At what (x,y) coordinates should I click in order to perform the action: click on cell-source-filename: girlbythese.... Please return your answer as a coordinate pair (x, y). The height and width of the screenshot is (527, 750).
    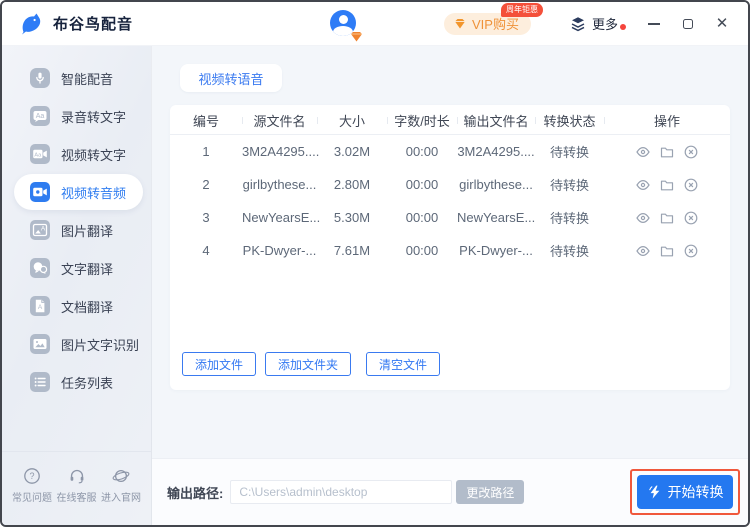
    Looking at the image, I should click on (279, 184).